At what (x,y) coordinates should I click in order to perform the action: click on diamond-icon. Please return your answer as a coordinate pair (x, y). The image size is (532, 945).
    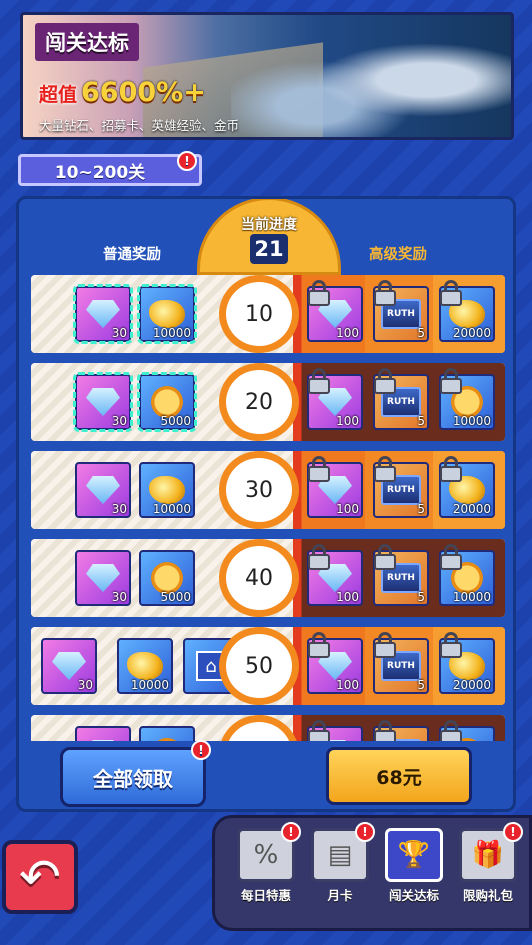
    Looking at the image, I should click on (103, 740).